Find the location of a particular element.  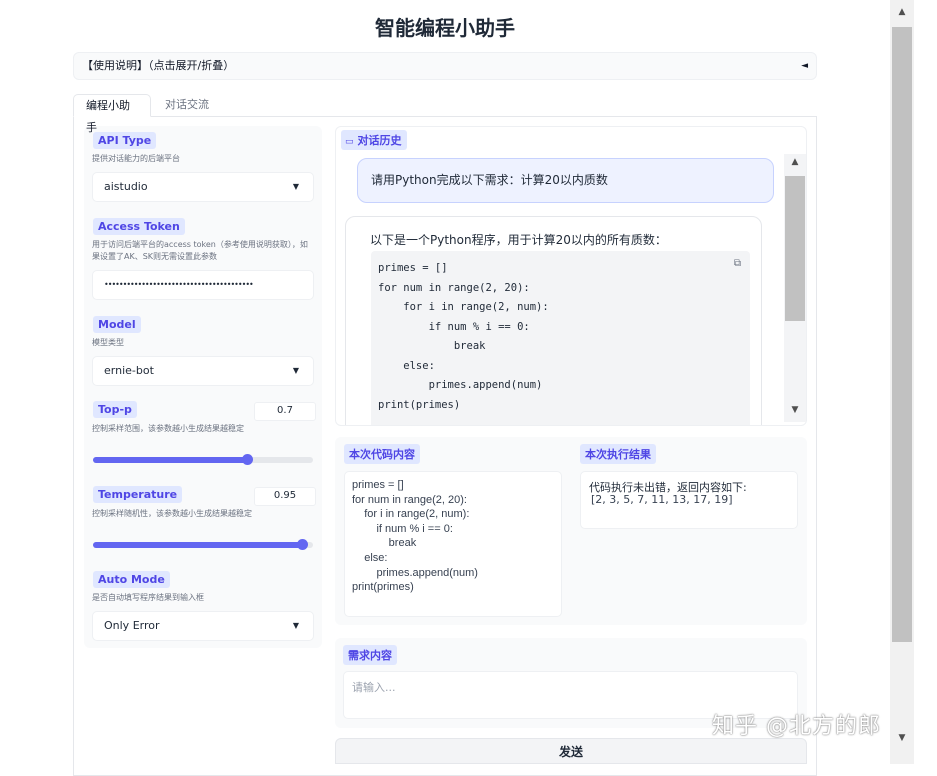

temperature-slider-fill is located at coordinates (197, 545).